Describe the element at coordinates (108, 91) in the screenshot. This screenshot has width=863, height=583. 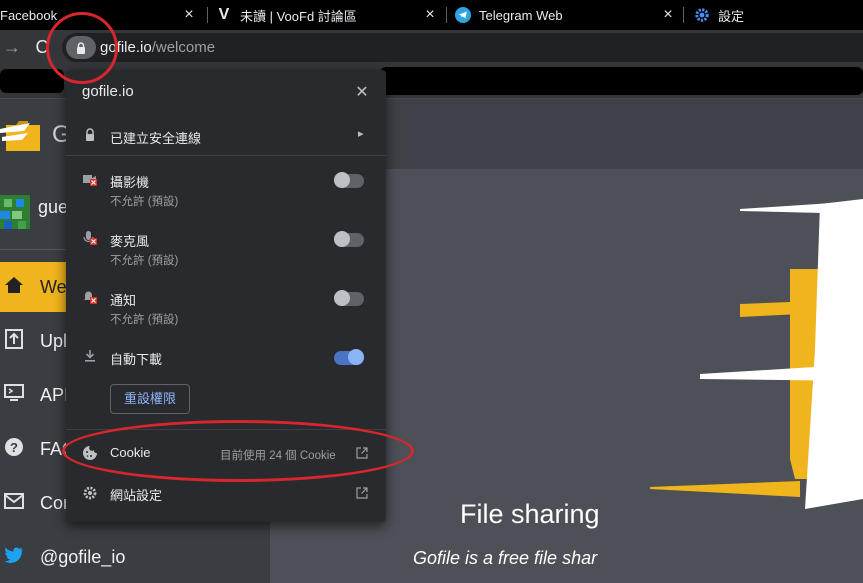
I see `popup-site-title: gofile.io` at that location.